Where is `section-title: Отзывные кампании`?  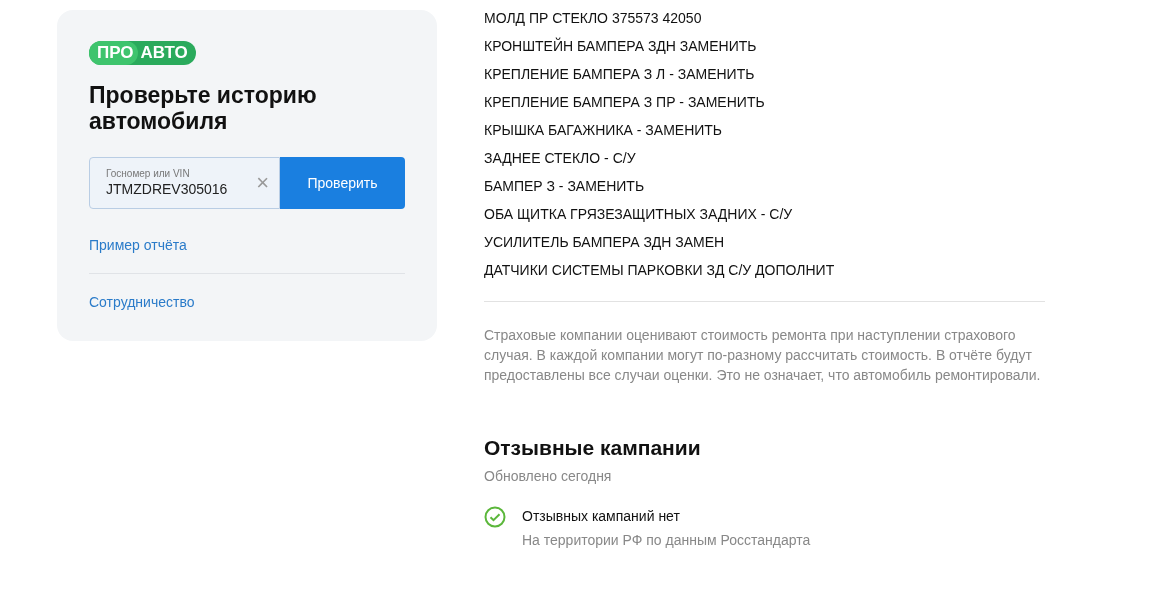 section-title: Отзывные кампании is located at coordinates (593, 448).